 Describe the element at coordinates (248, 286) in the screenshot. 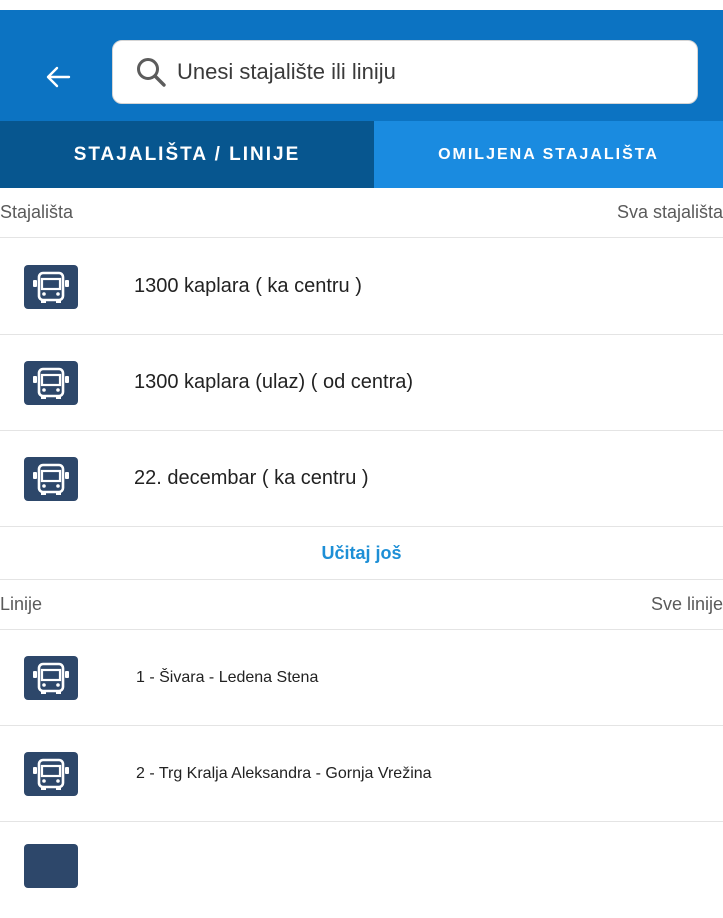

I see `stop-label: 1300 kaplara ( ka centru )` at that location.